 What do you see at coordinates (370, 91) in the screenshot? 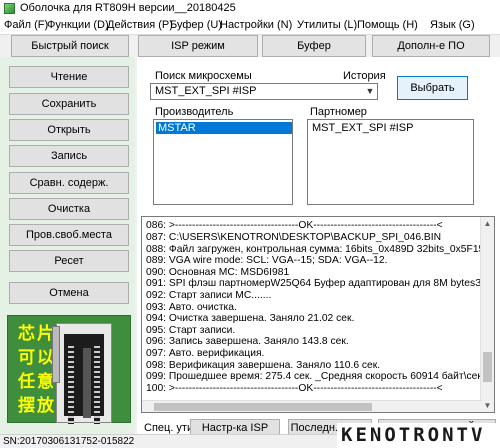
I see `chevron-down-icon: ▼` at bounding box center [370, 91].